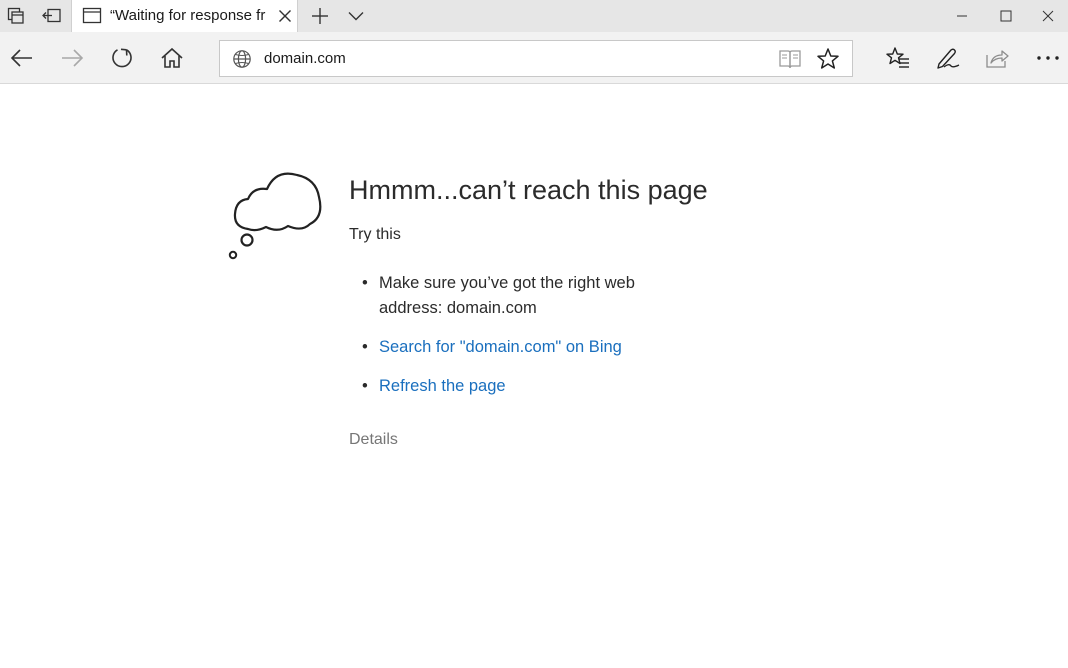 Image resolution: width=1068 pixels, height=668 pixels. I want to click on refresh-page-link: Refresh the page, so click(442, 386).